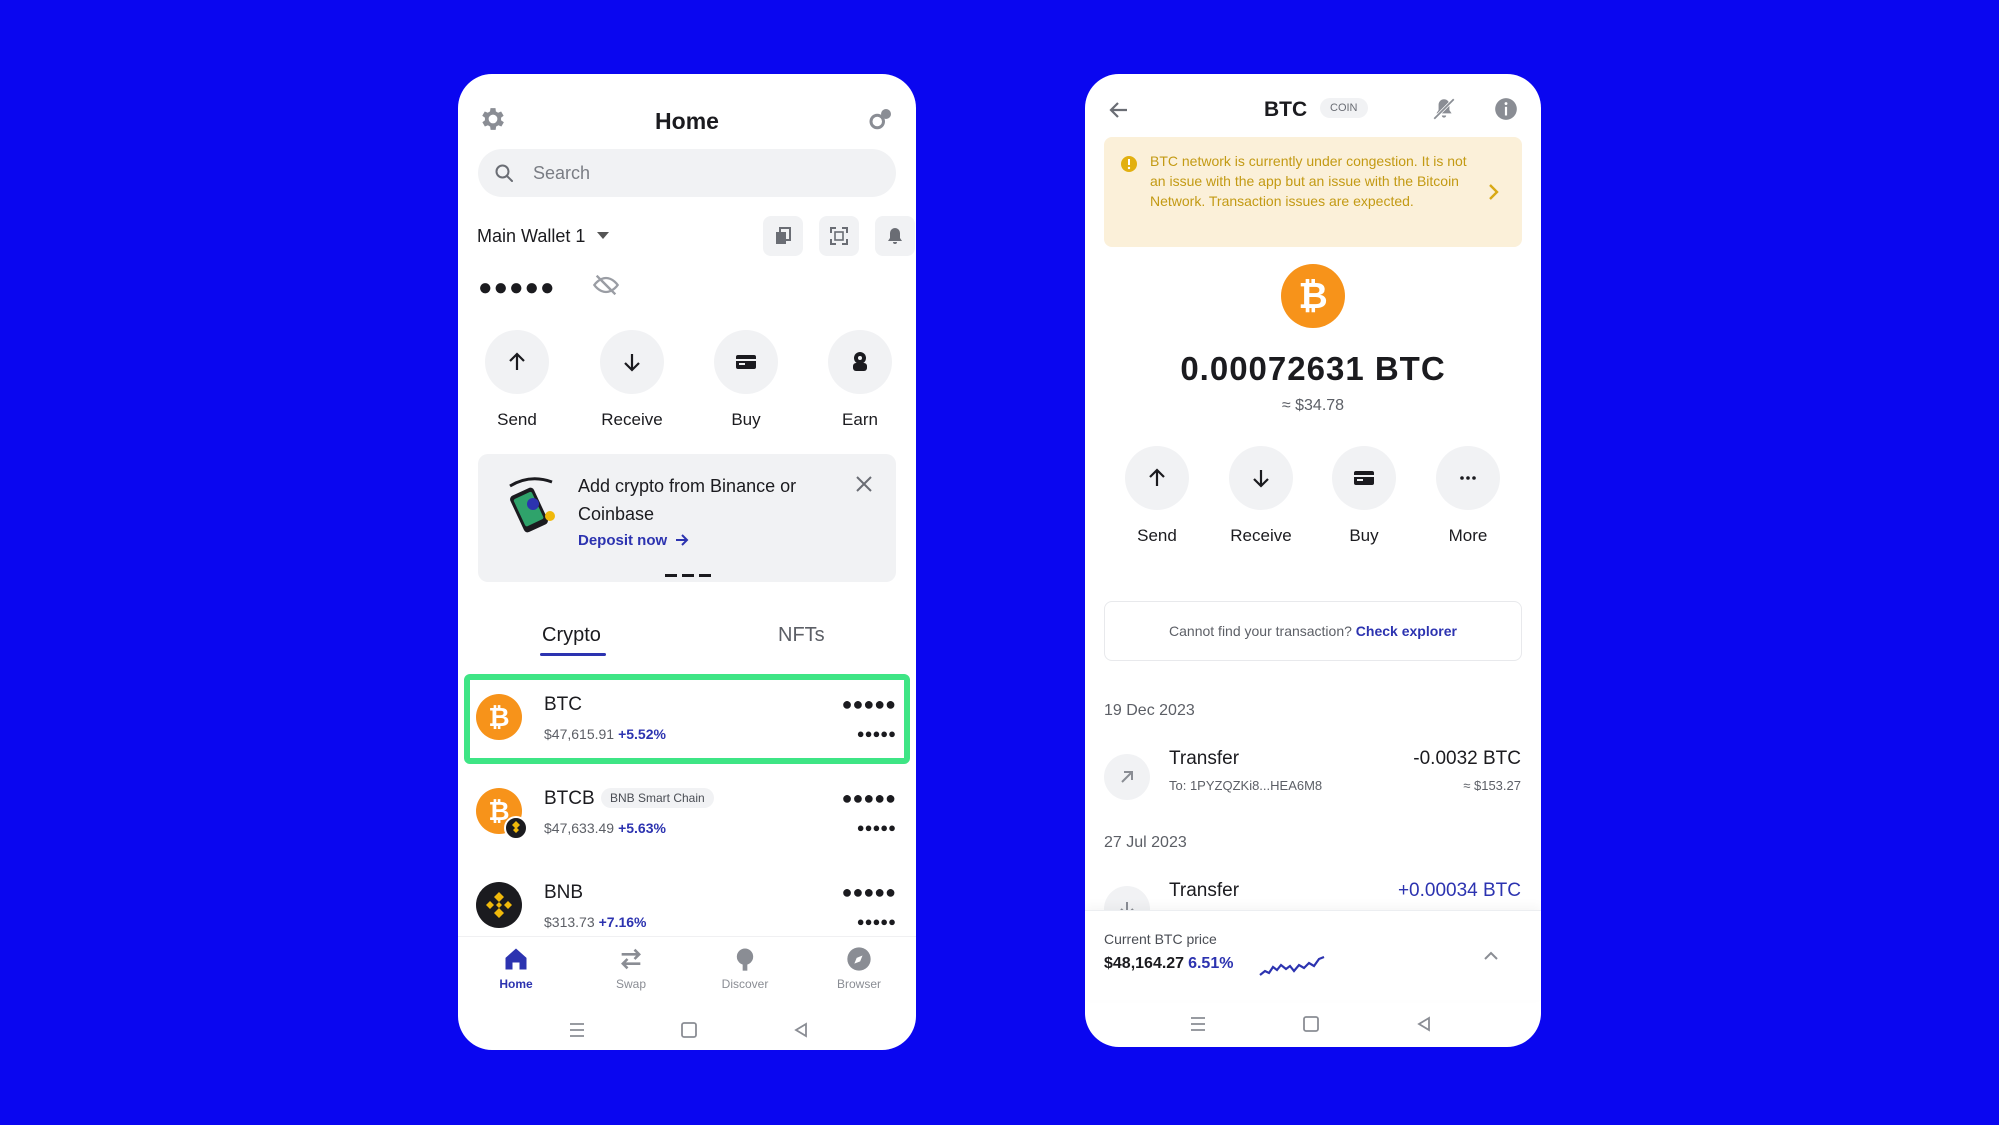  Describe the element at coordinates (579, 828) in the screenshot. I see `asset-price: $47,633.49` at that location.